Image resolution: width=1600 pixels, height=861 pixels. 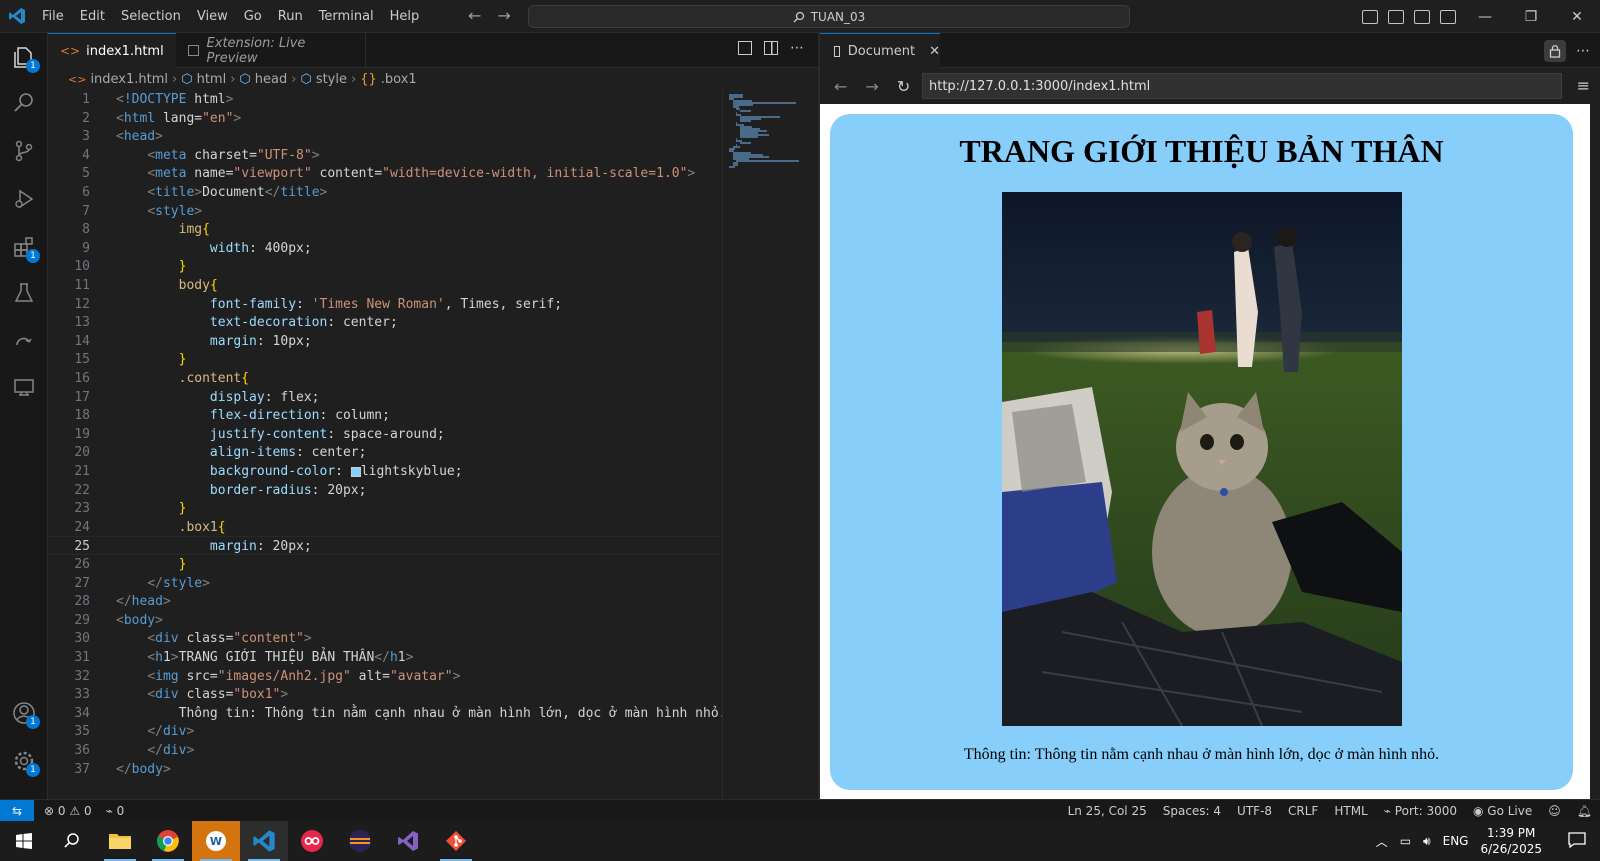 What do you see at coordinates (410, 211) in the screenshot?
I see `code-line: 7 <style>` at bounding box center [410, 211].